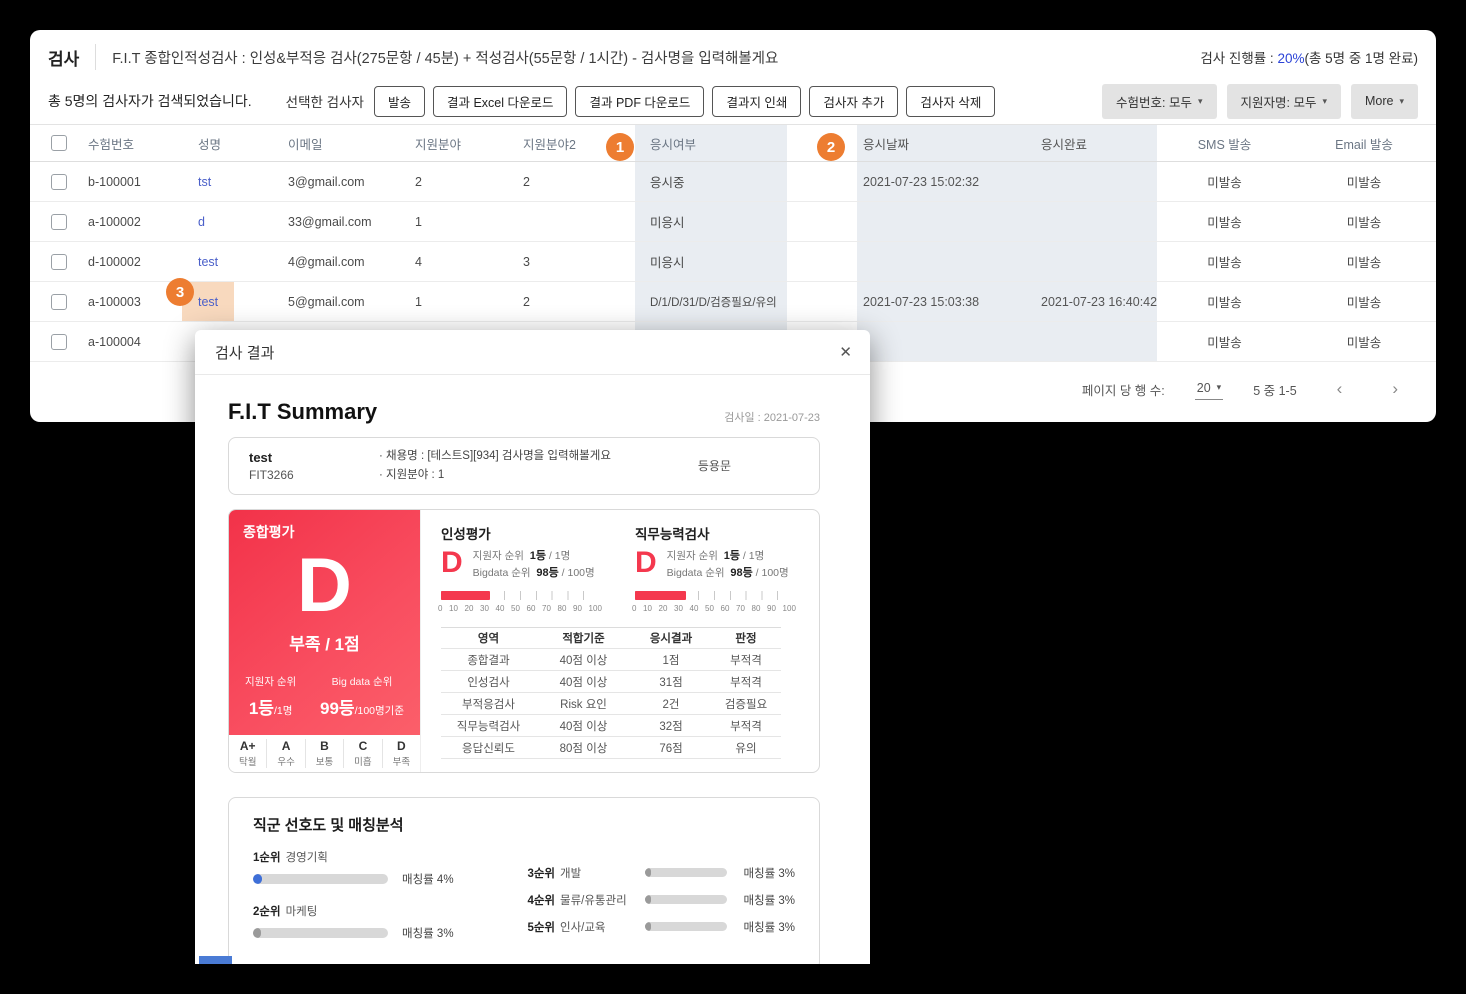  What do you see at coordinates (769, 927) in the screenshot?
I see `match-rate: 매칭률 3%` at bounding box center [769, 927].